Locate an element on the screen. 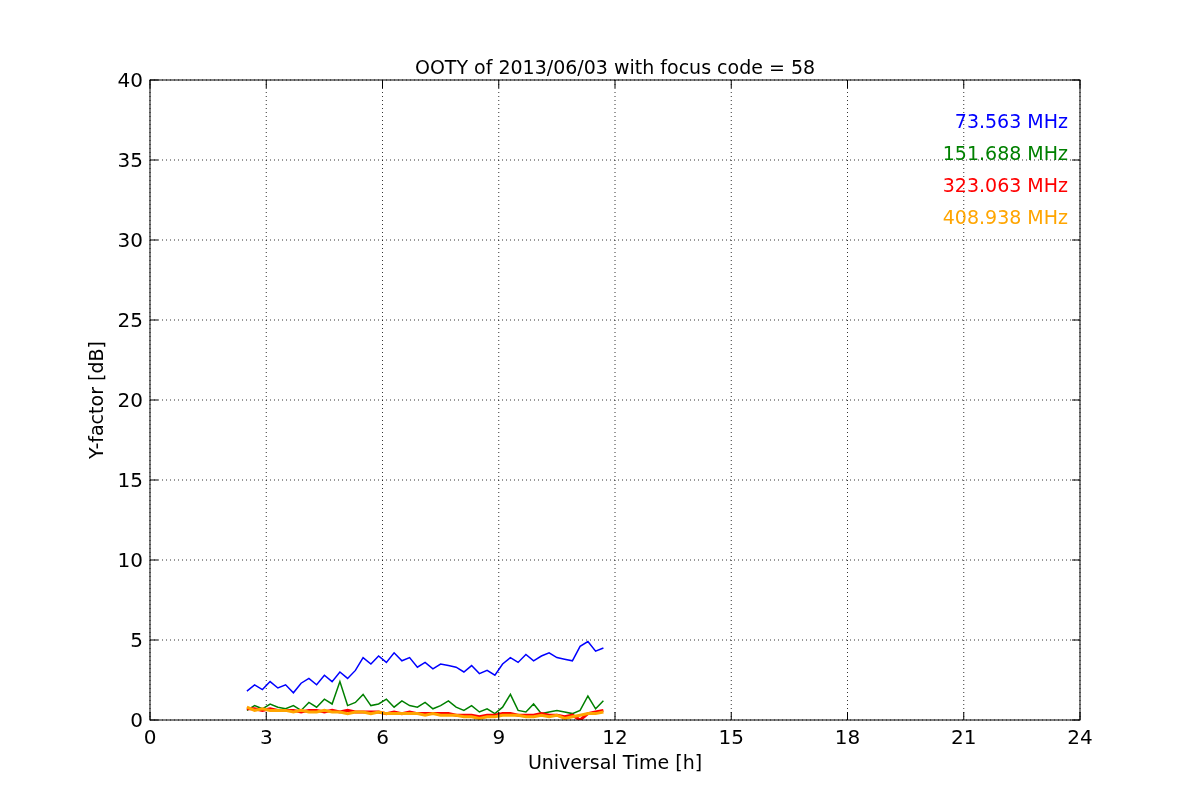 This screenshot has height=800, width=1200. tick-label: 9 is located at coordinates (499, 737).